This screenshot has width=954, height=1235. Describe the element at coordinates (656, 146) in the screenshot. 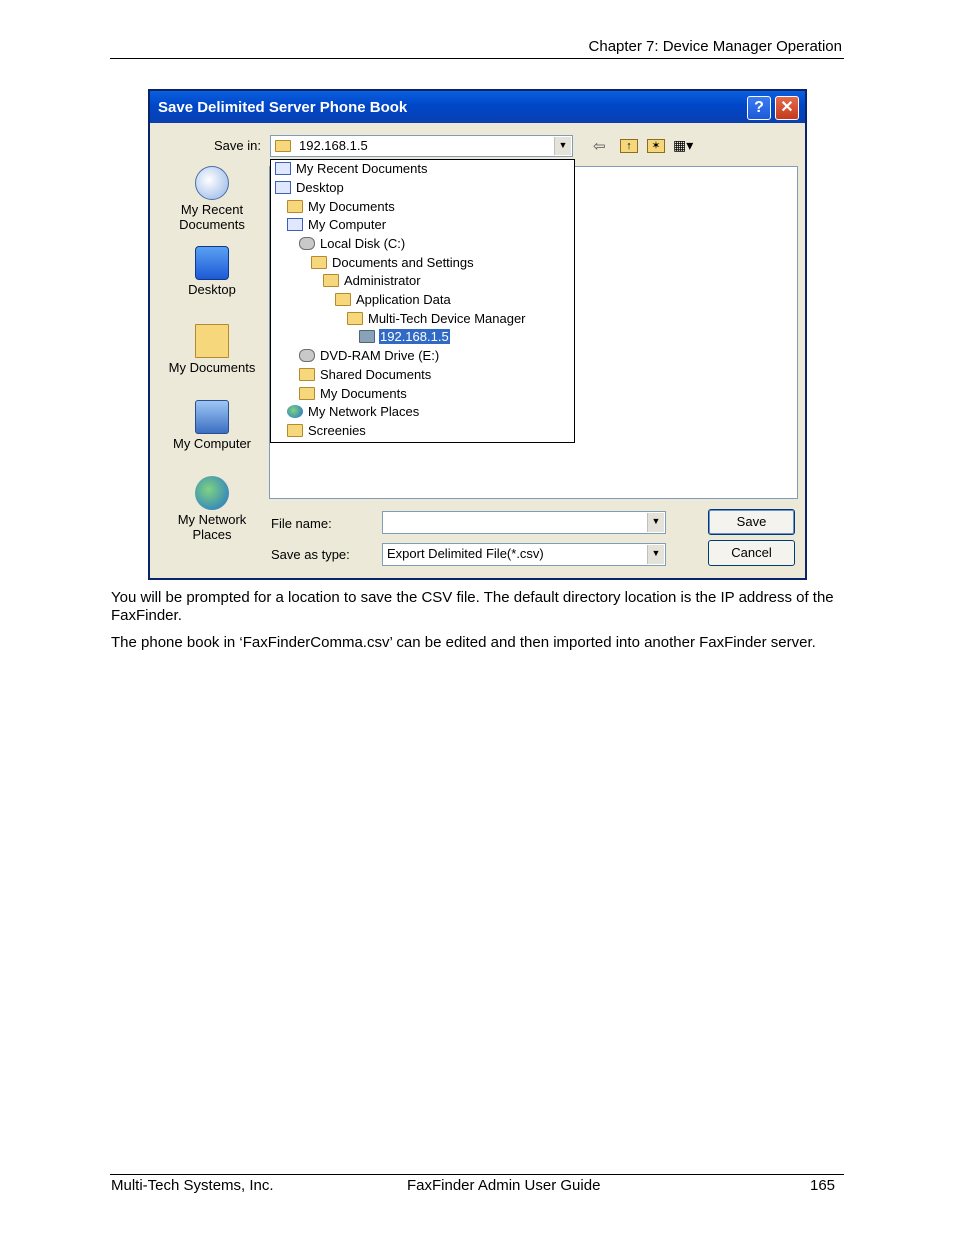

I see `new-folder-icon: ✶` at that location.